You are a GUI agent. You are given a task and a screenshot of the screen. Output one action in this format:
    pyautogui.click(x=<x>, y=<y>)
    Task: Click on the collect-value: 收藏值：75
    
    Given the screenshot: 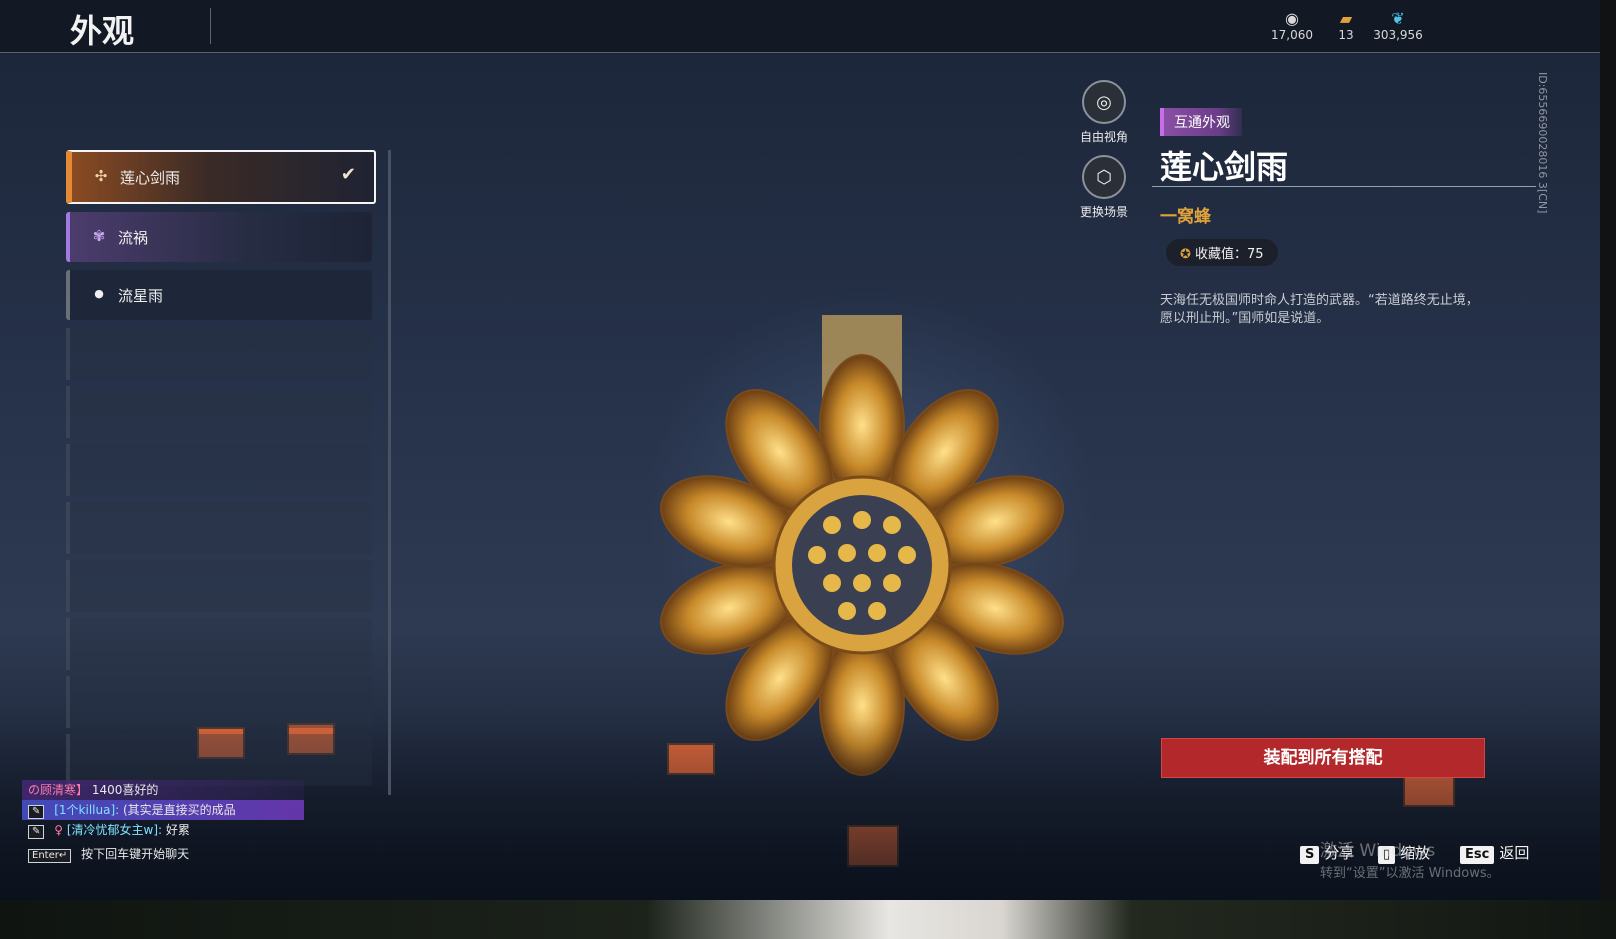 What is the action you would take?
    pyautogui.click(x=1229, y=254)
    